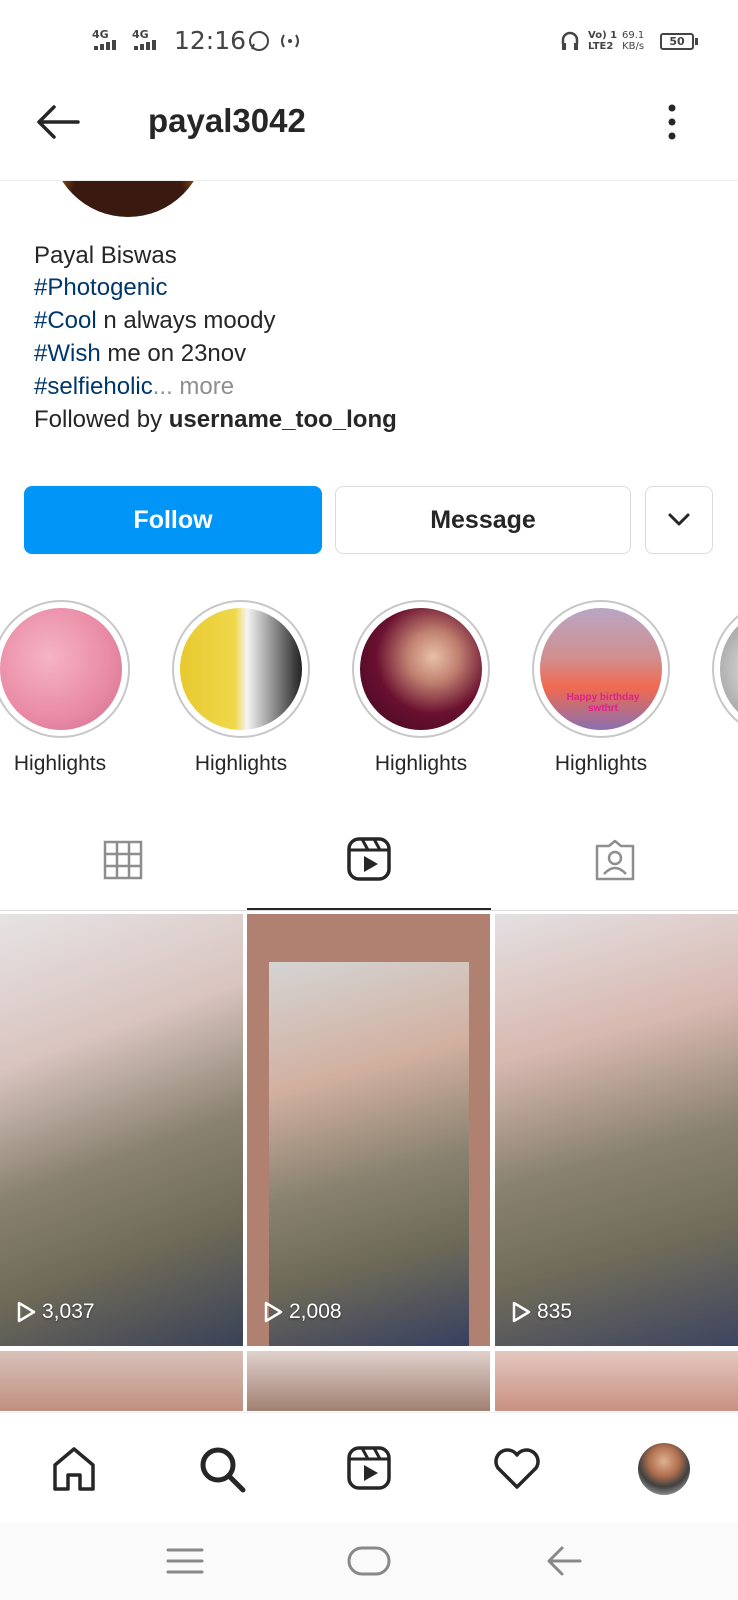 This screenshot has width=738, height=1600. I want to click on bottom-navigation, so click(369, 1467).